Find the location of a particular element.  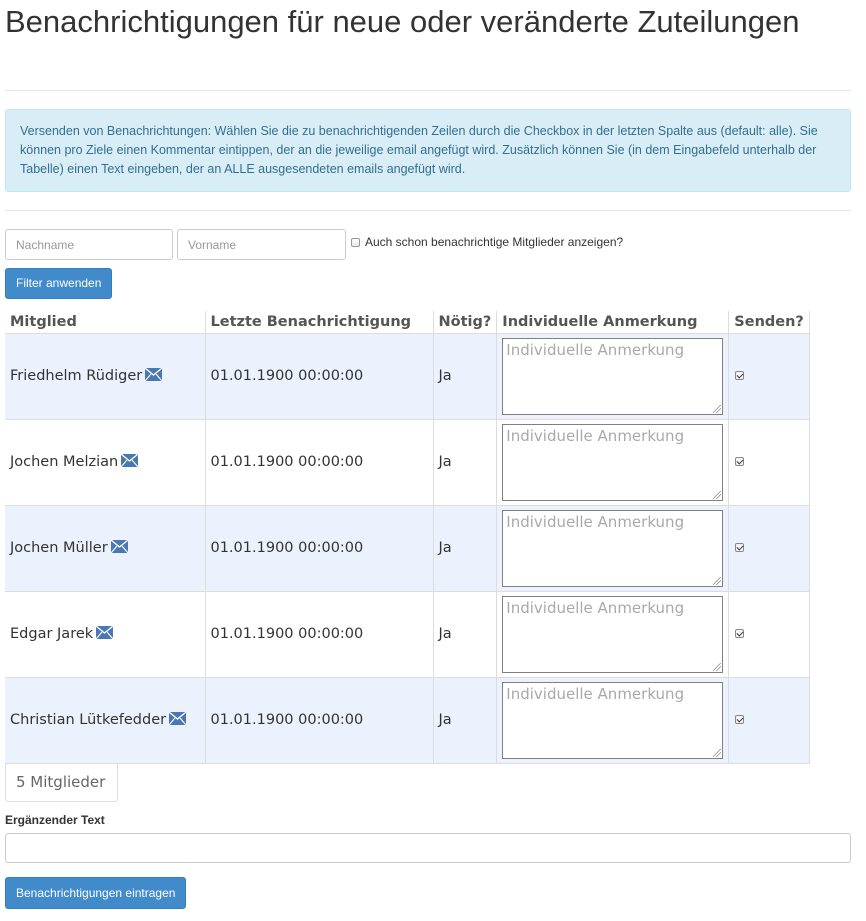

member-name: Christian Lütkefedder is located at coordinates (88, 720).